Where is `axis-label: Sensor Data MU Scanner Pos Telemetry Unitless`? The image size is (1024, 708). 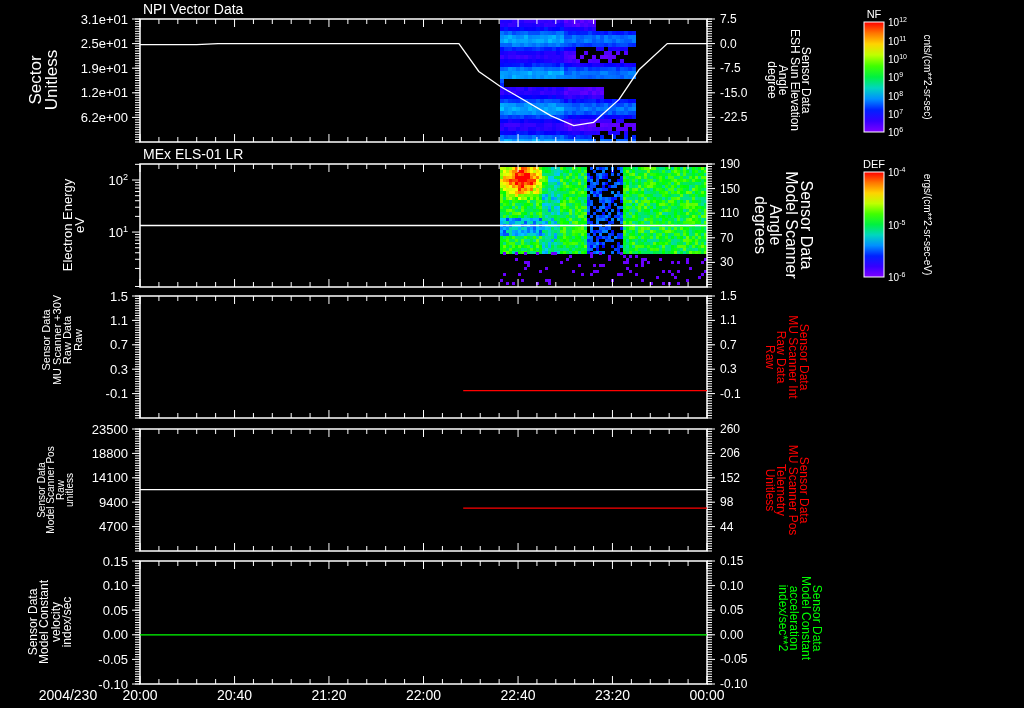 axis-label: Sensor Data MU Scanner Pos Telemetry Unitless is located at coordinates (787, 490).